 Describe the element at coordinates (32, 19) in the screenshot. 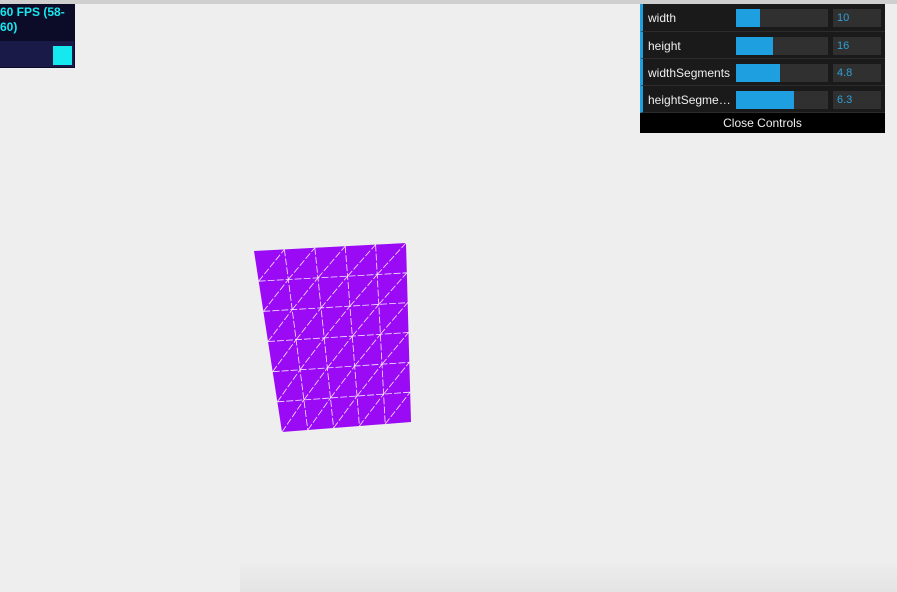

I see `fps-readout: 60 FPS (58-60)` at that location.